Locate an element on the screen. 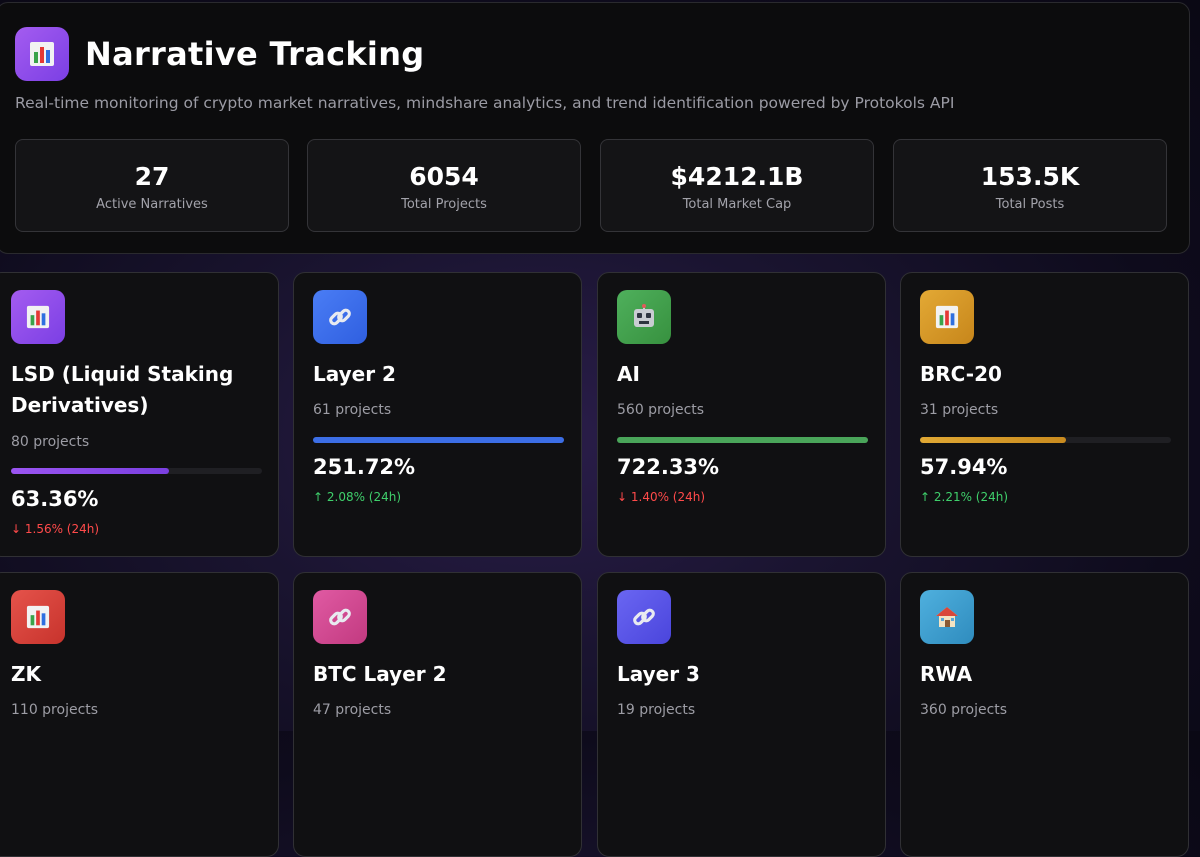 Image resolution: width=1200 pixels, height=857 pixels. stat-value: 27 is located at coordinates (152, 176).